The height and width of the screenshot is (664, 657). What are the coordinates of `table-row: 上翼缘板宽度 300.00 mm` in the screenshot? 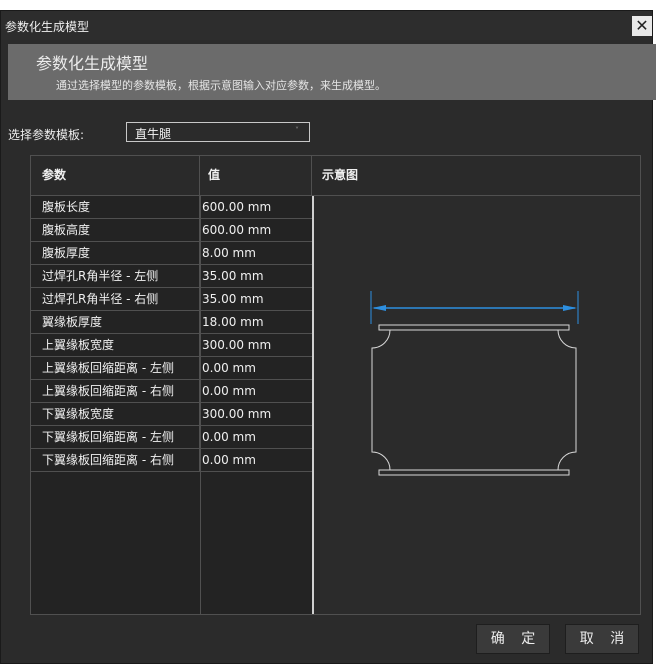 It's located at (171, 345).